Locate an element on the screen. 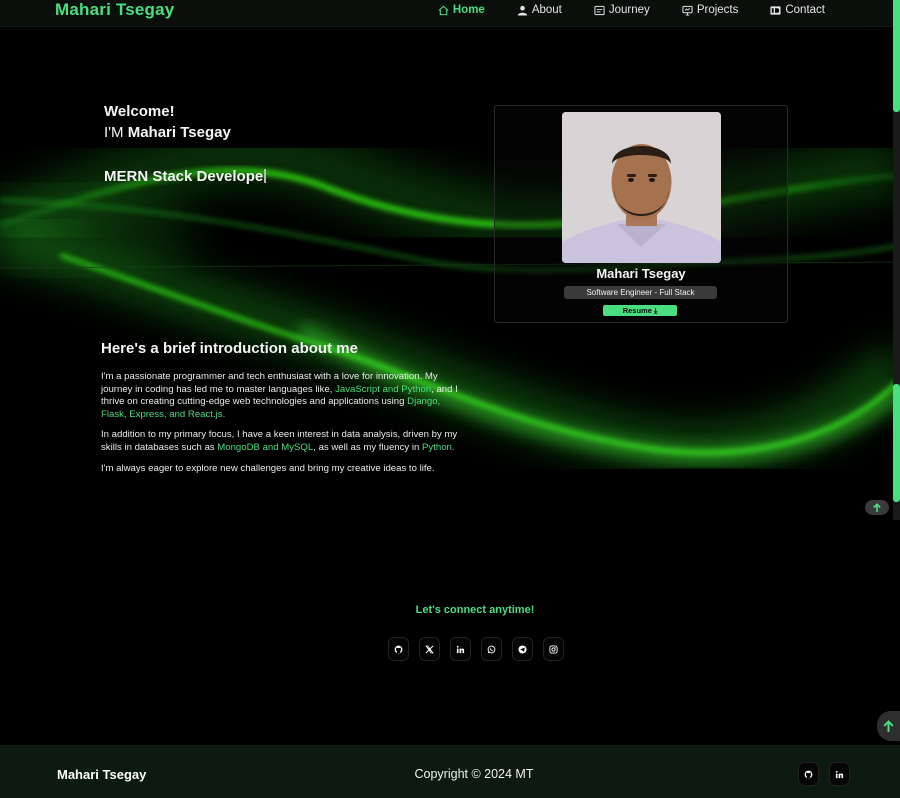  footer-social-links is located at coordinates (824, 774).